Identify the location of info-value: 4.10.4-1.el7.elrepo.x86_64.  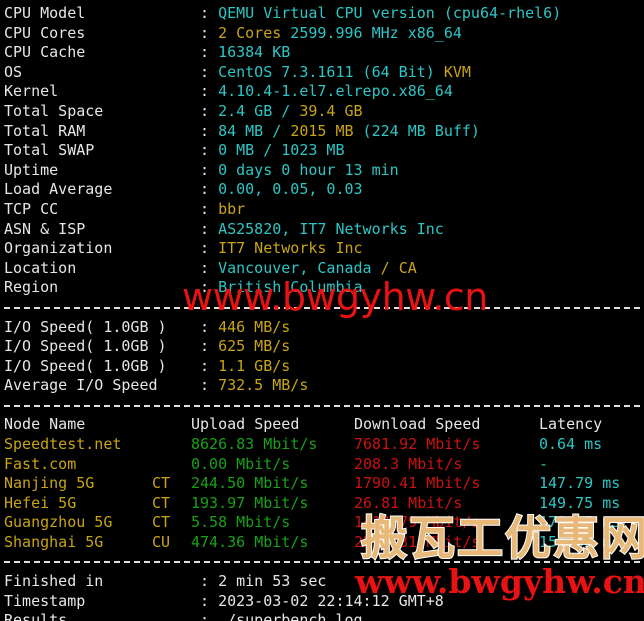
(335, 91).